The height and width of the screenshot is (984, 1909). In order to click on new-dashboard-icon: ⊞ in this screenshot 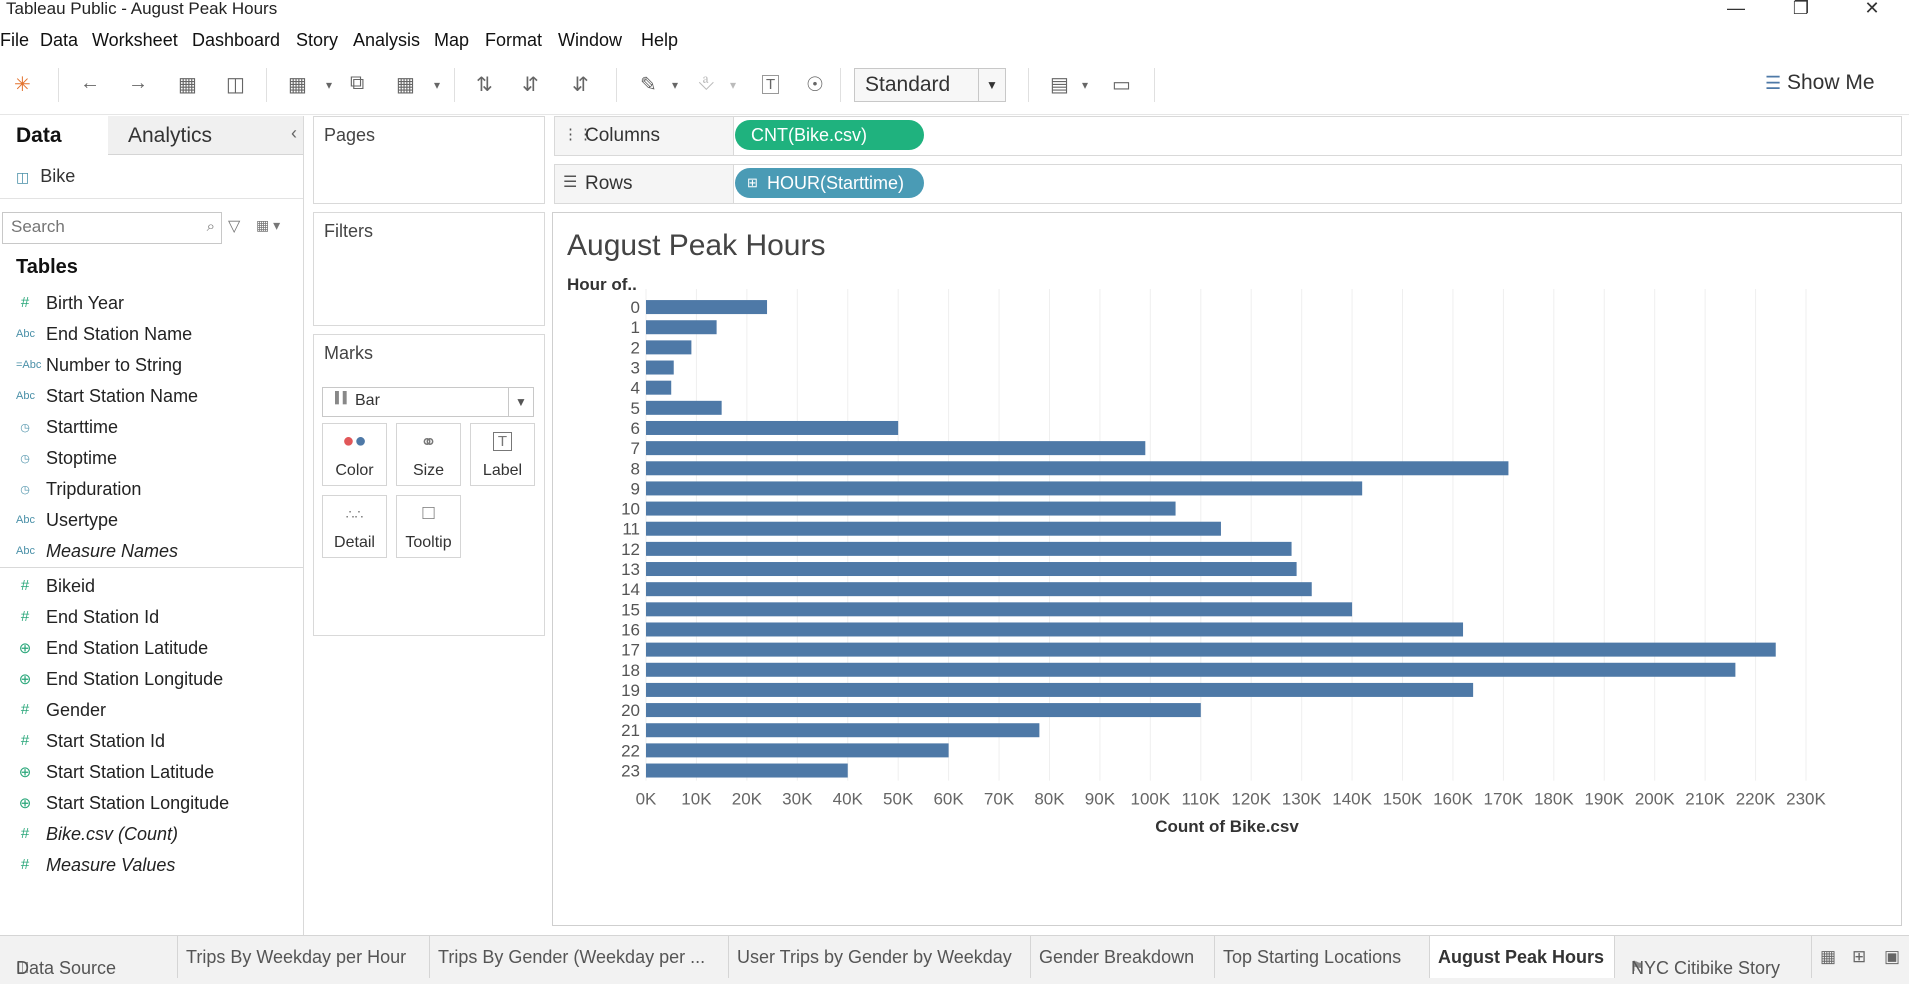, I will do `click(1859, 957)`.